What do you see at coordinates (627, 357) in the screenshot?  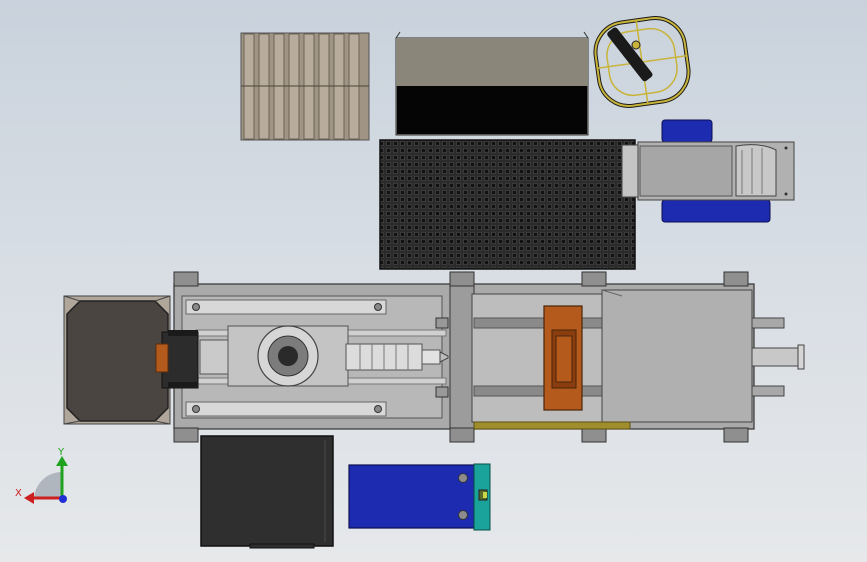 I see `clamping-unit` at bounding box center [627, 357].